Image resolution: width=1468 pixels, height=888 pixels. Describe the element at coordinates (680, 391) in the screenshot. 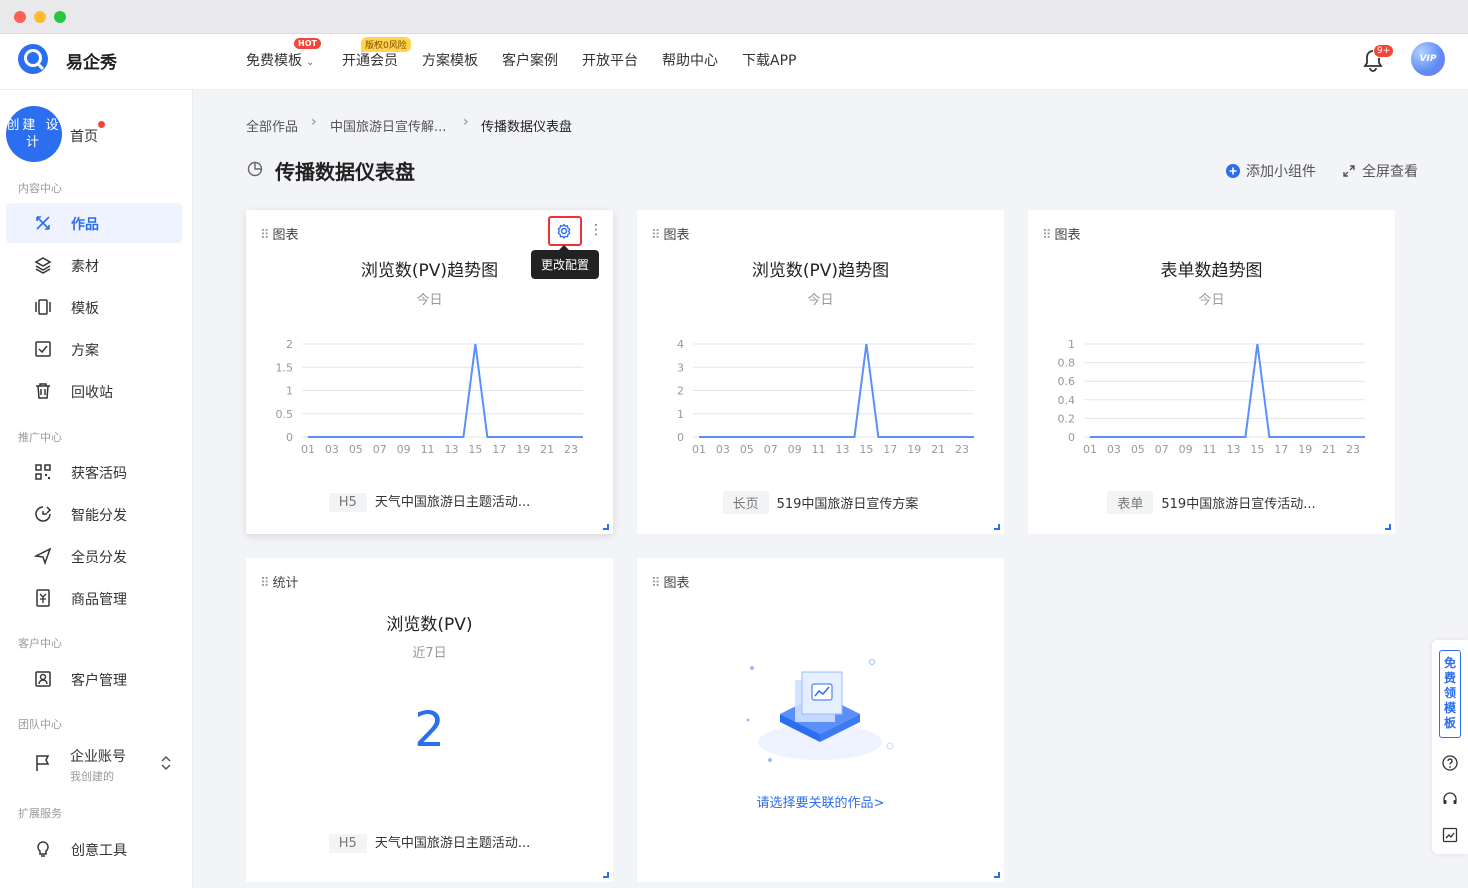

I see `y-tick-label: 2` at that location.